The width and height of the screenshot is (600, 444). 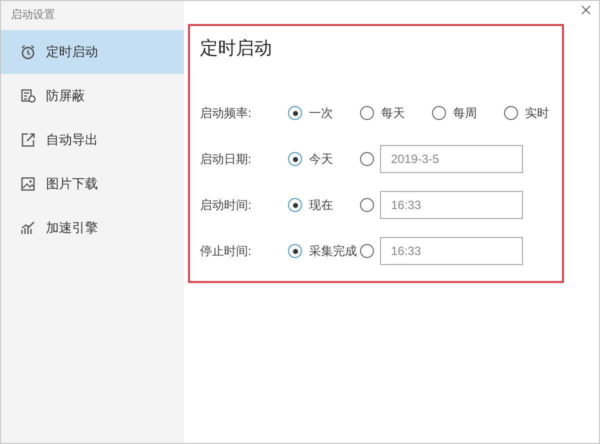 What do you see at coordinates (92, 184) in the screenshot?
I see `sidebar-item: 图片下载` at bounding box center [92, 184].